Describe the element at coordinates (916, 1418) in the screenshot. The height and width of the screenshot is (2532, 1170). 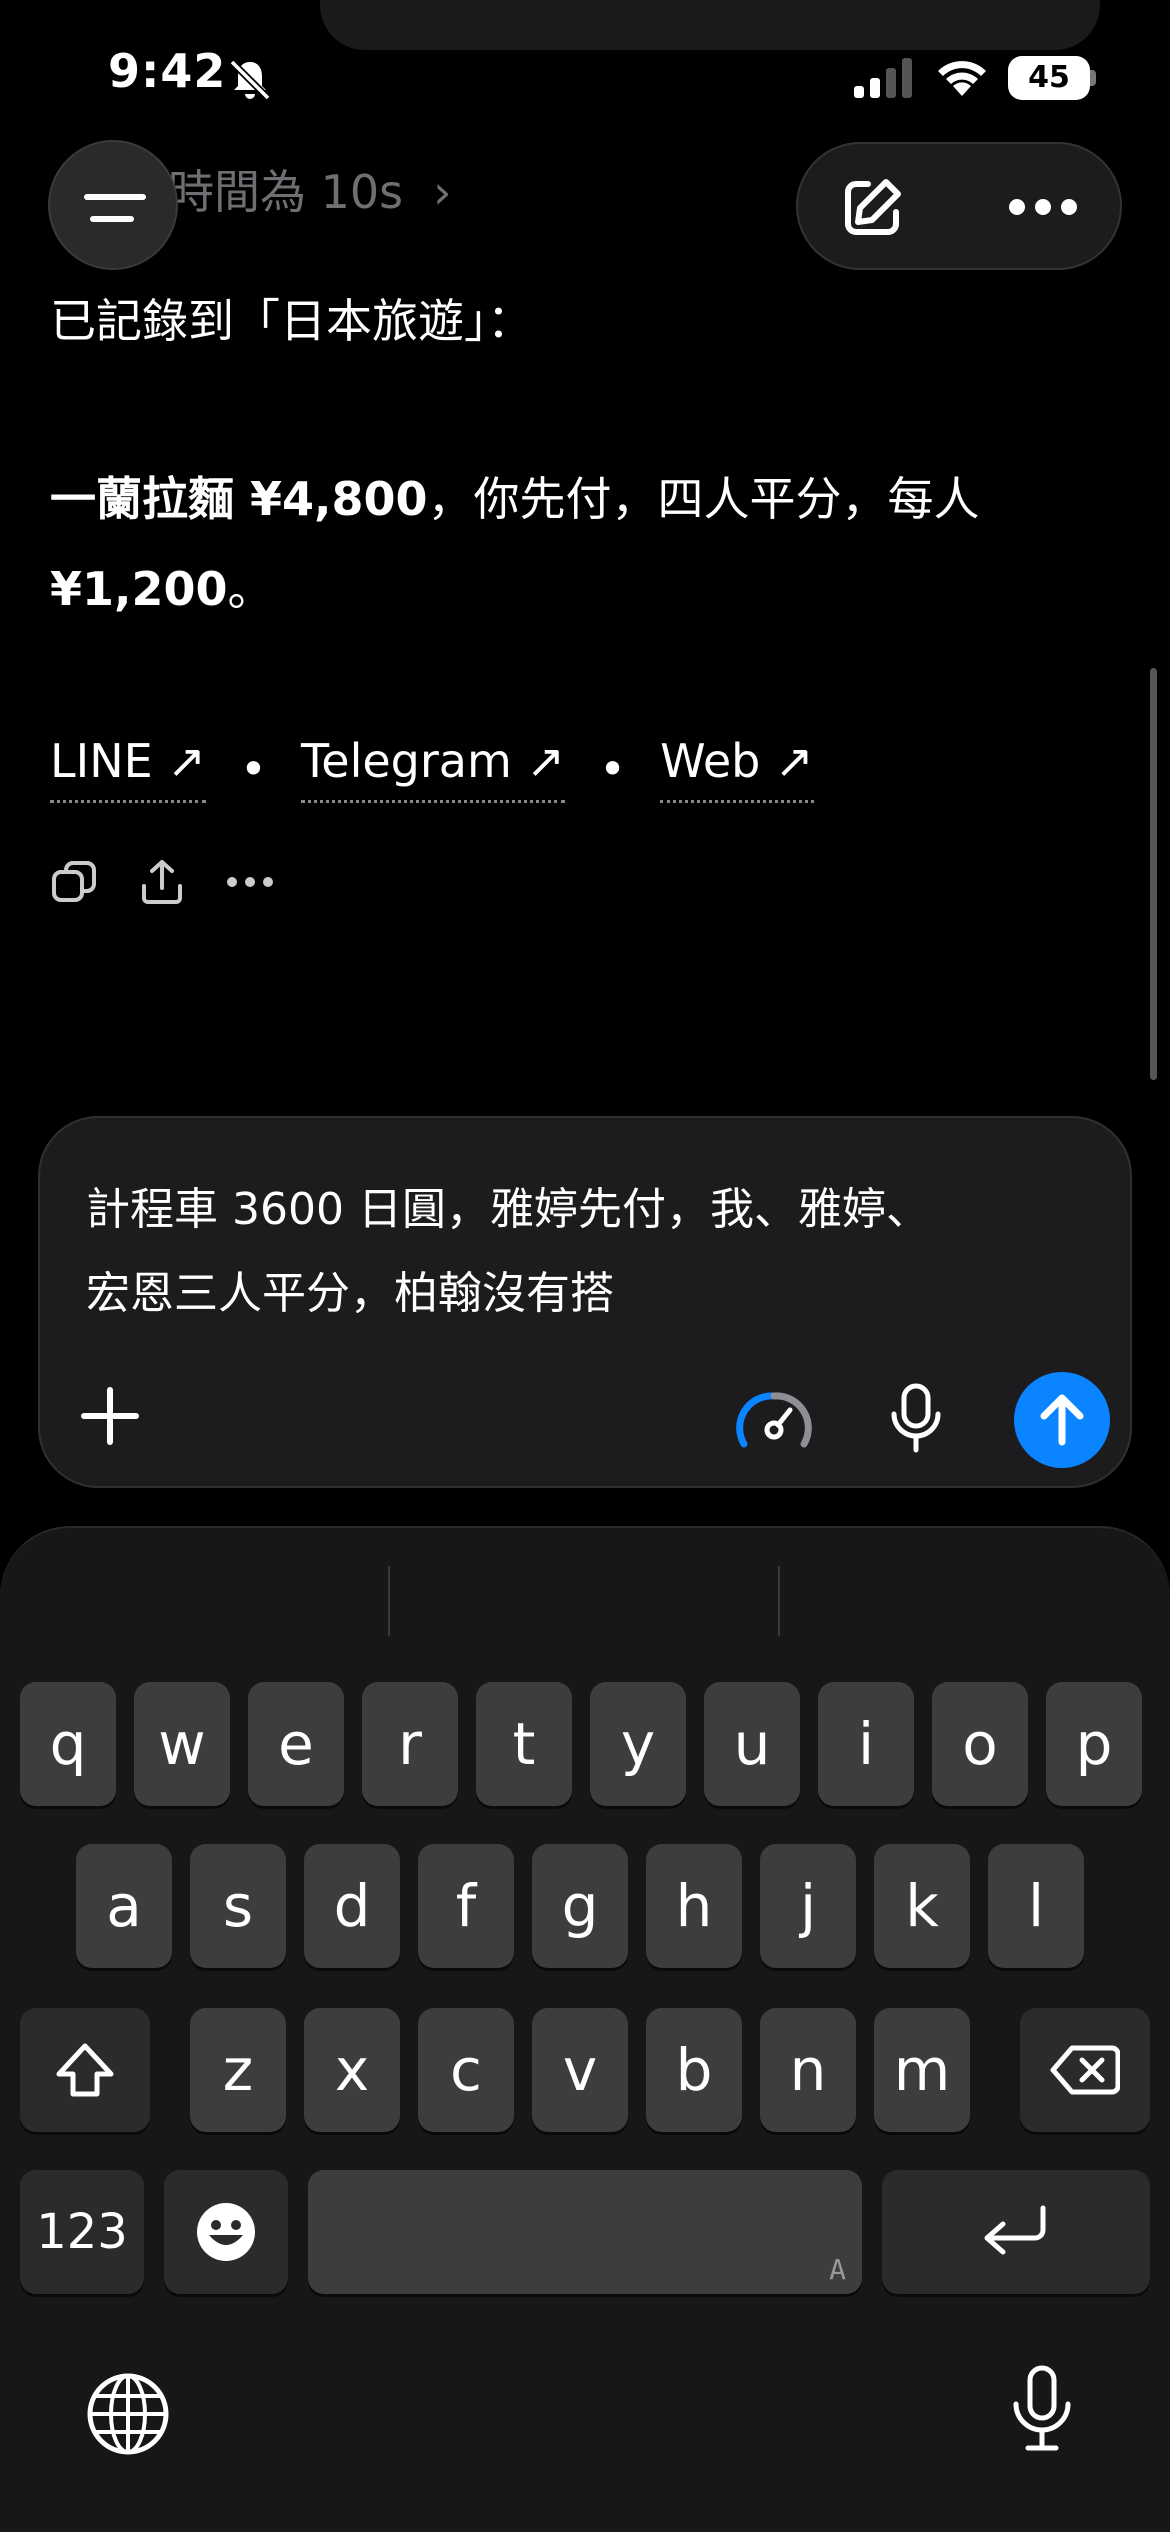
I see `microphone-icon` at that location.